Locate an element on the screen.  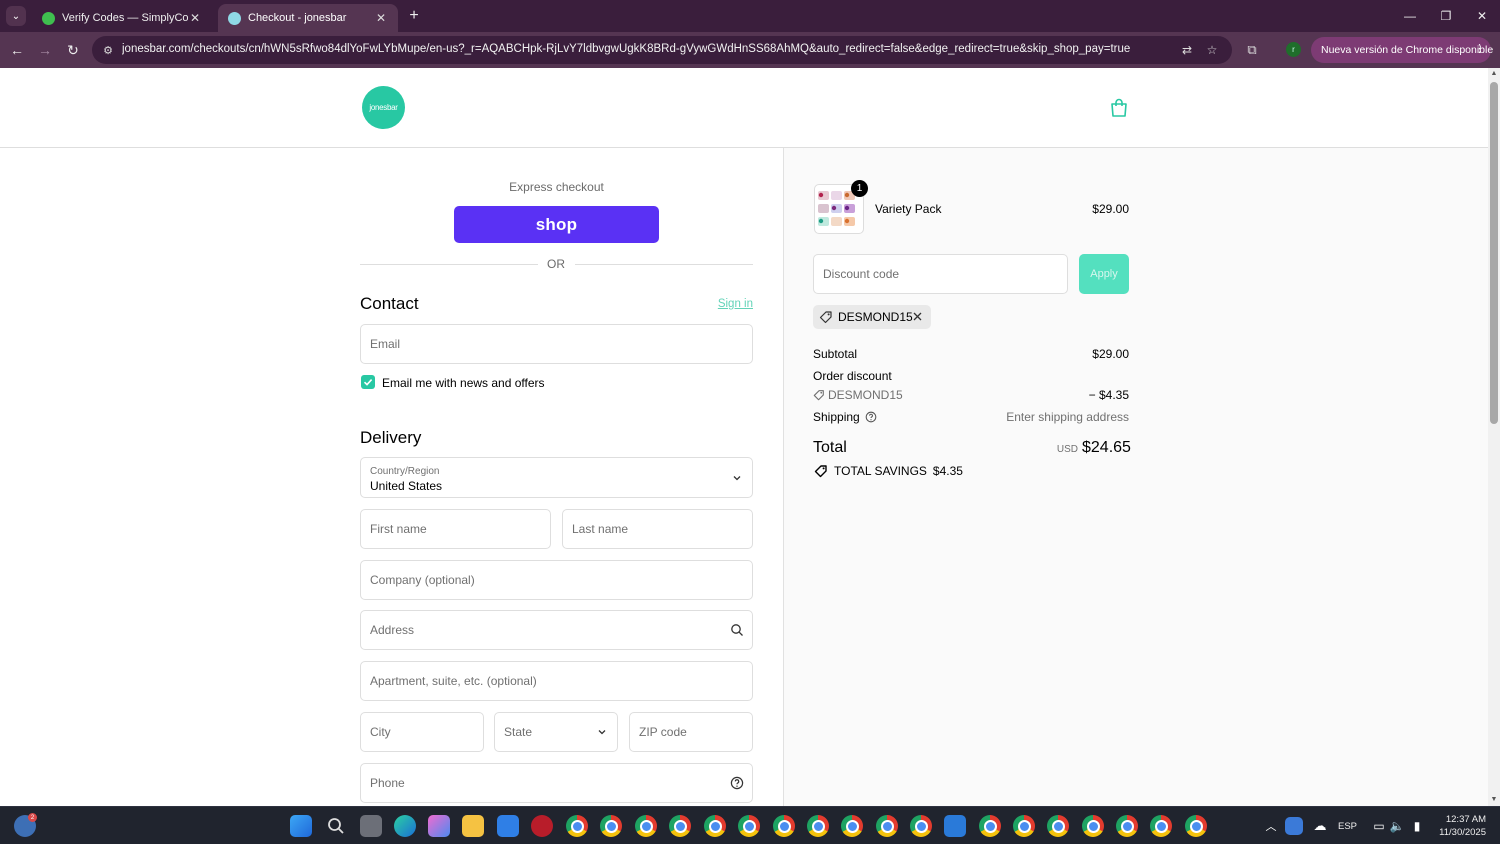
last-name-field: Last name is located at coordinates (657, 529).